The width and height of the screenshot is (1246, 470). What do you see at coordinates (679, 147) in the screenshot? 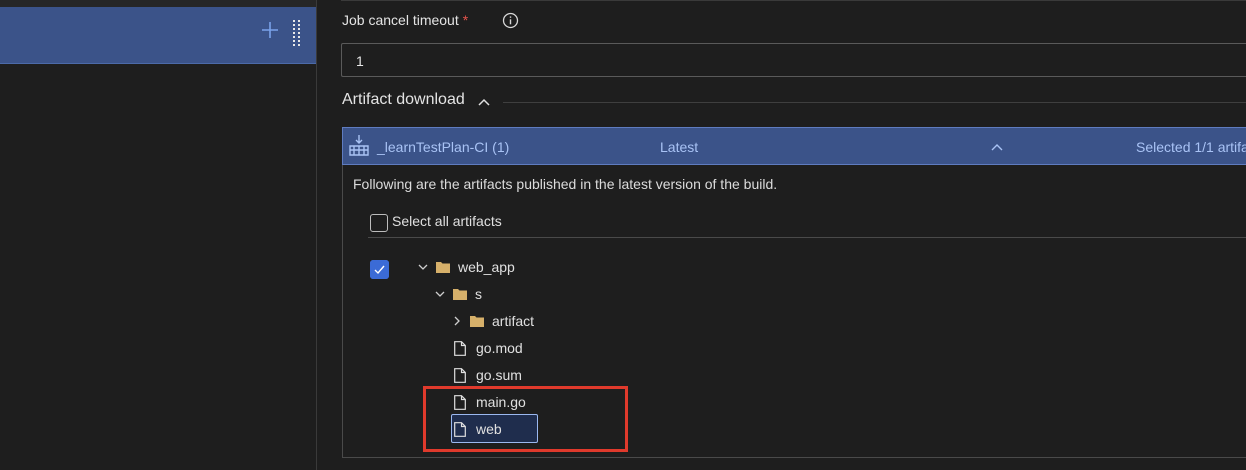
I see `build-version: Latest` at bounding box center [679, 147].